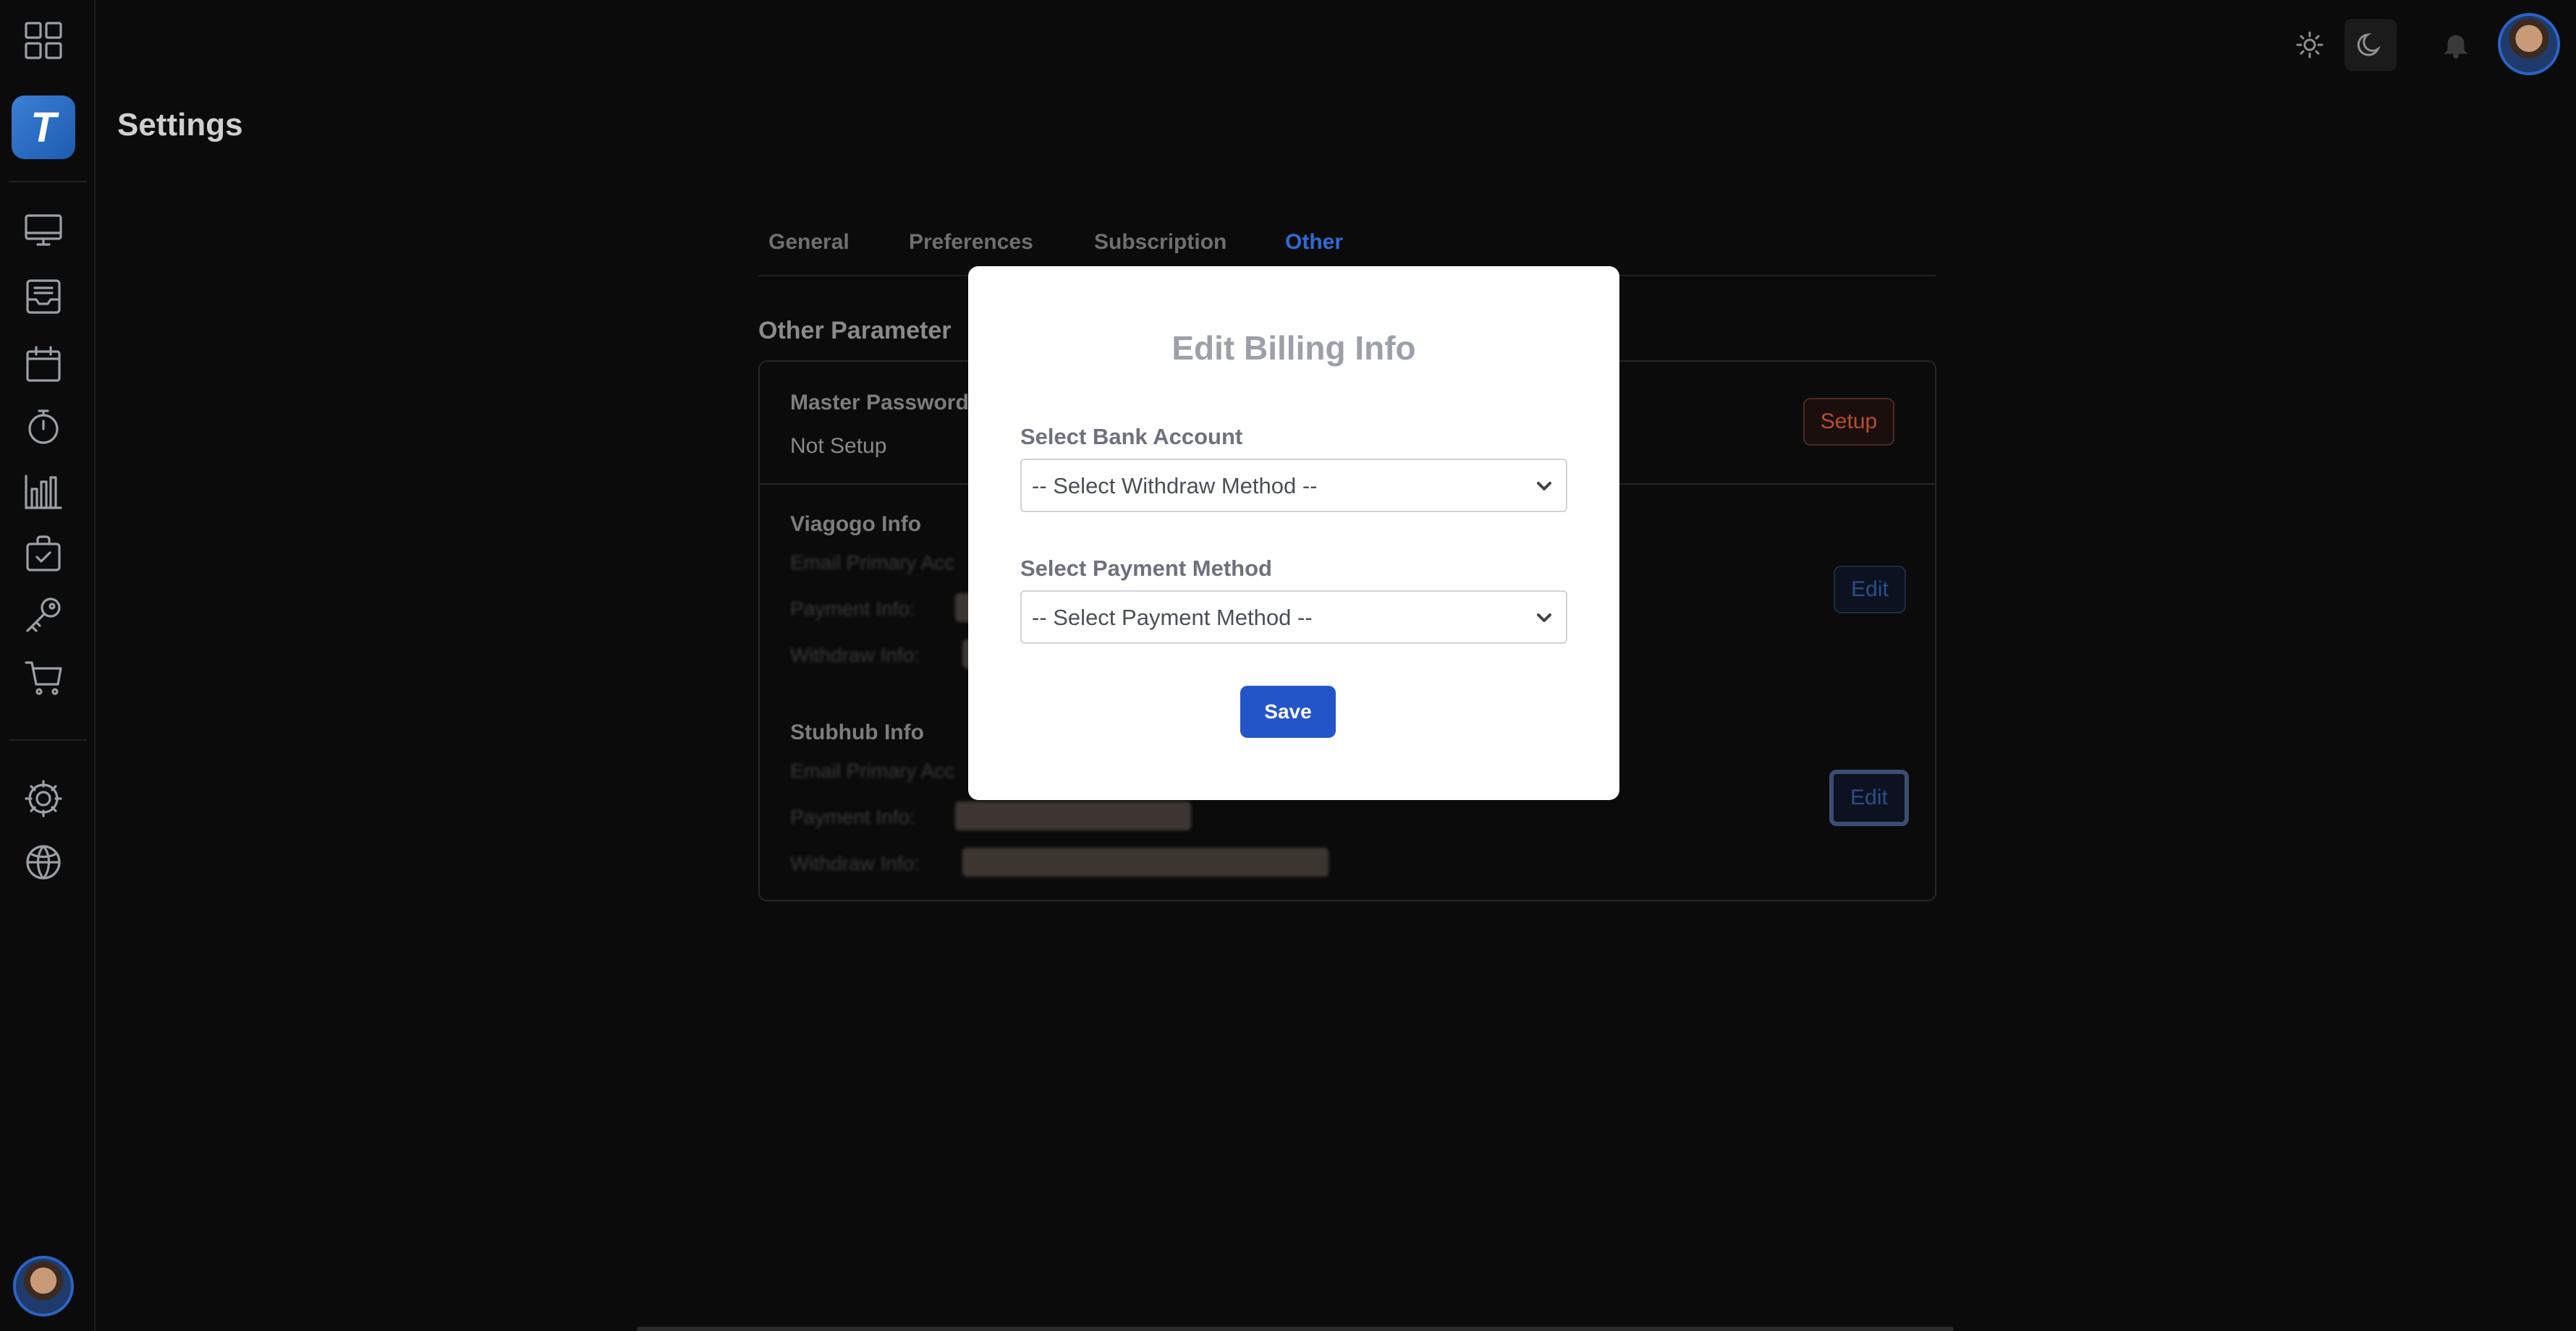 Image resolution: width=2576 pixels, height=1331 pixels. I want to click on tab-other: Other, so click(1314, 242).